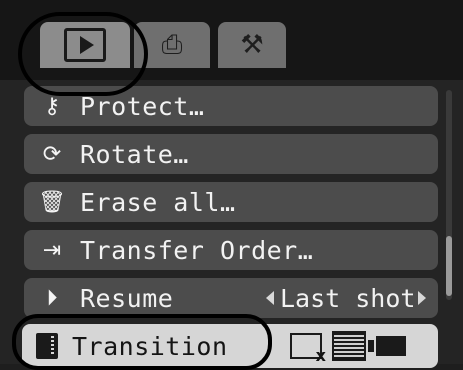 This screenshot has height=370, width=463. Describe the element at coordinates (52, 154) in the screenshot. I see `rotate-icon: ⟳` at that location.